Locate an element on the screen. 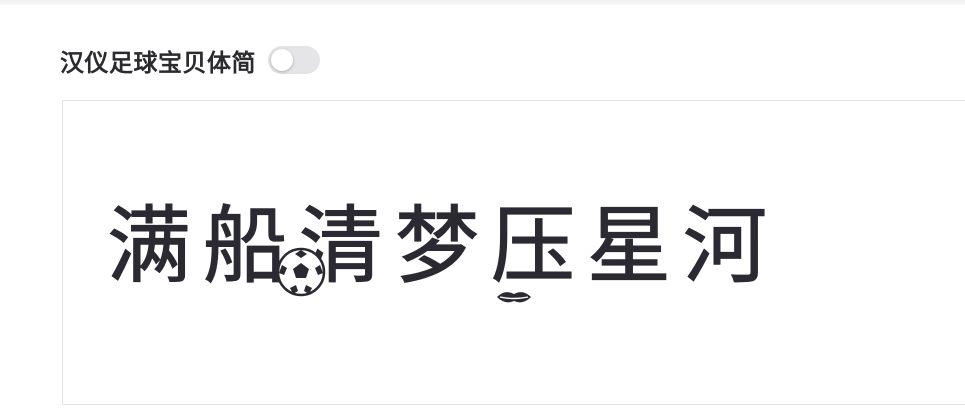 This screenshot has width=965, height=420. font-name-label: 汉仪足球宝贝体简 is located at coordinates (158, 62).